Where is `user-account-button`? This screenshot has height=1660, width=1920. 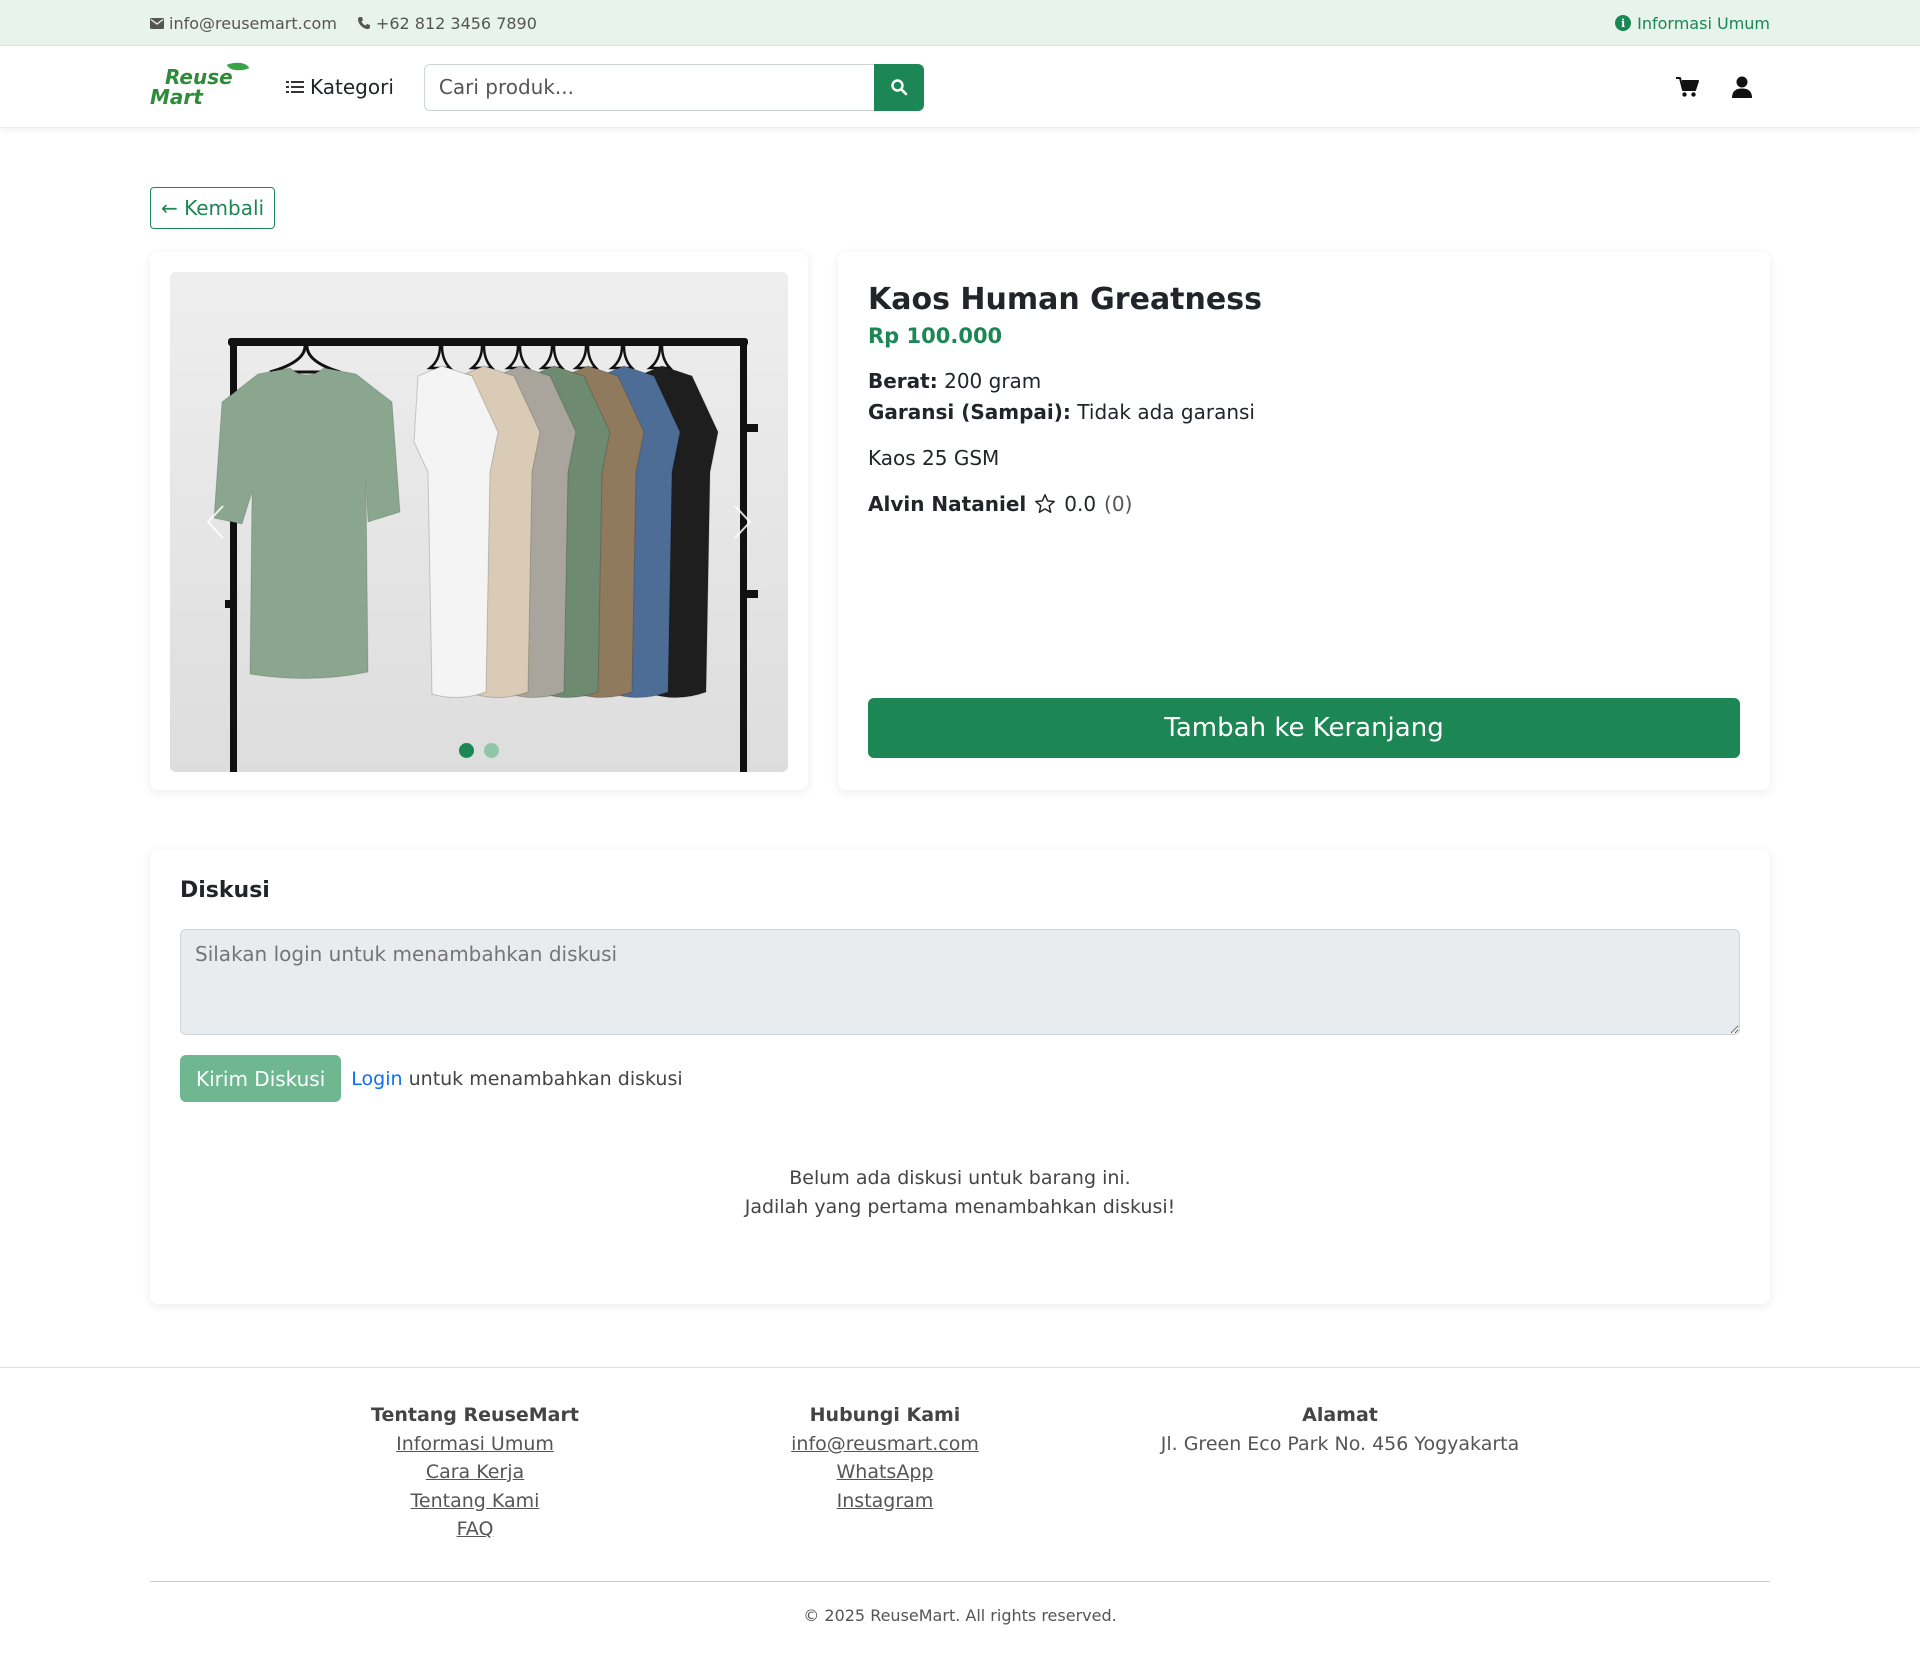
user-account-button is located at coordinates (1742, 87).